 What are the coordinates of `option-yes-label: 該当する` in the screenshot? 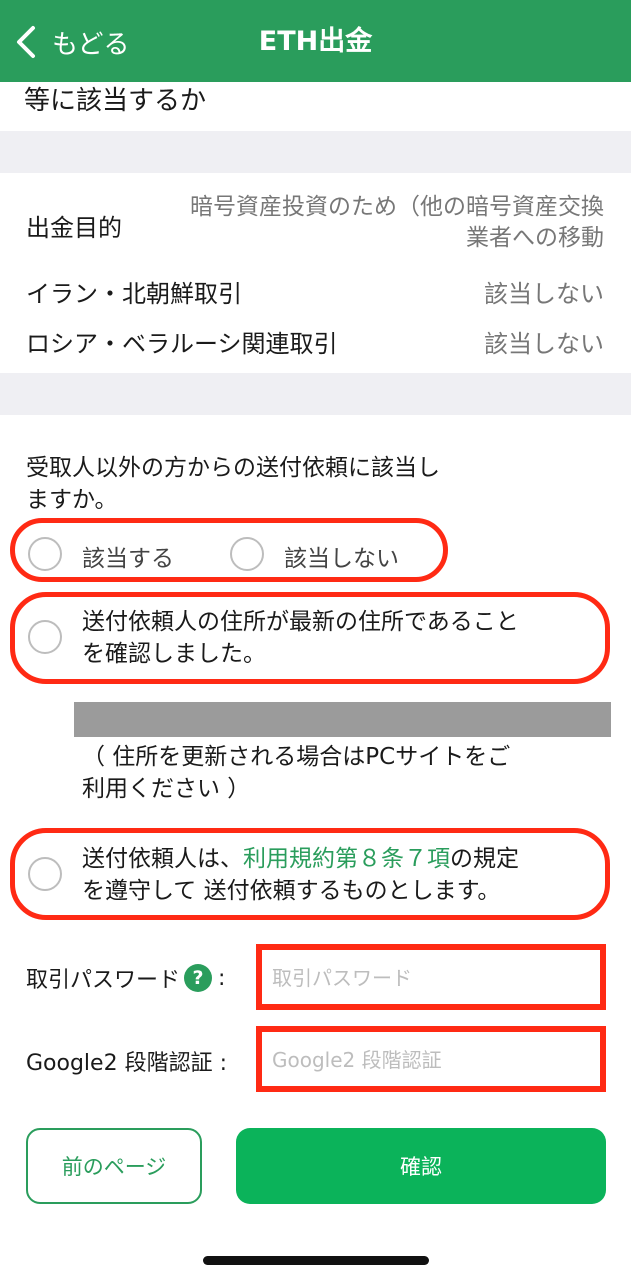 It's located at (128, 559).